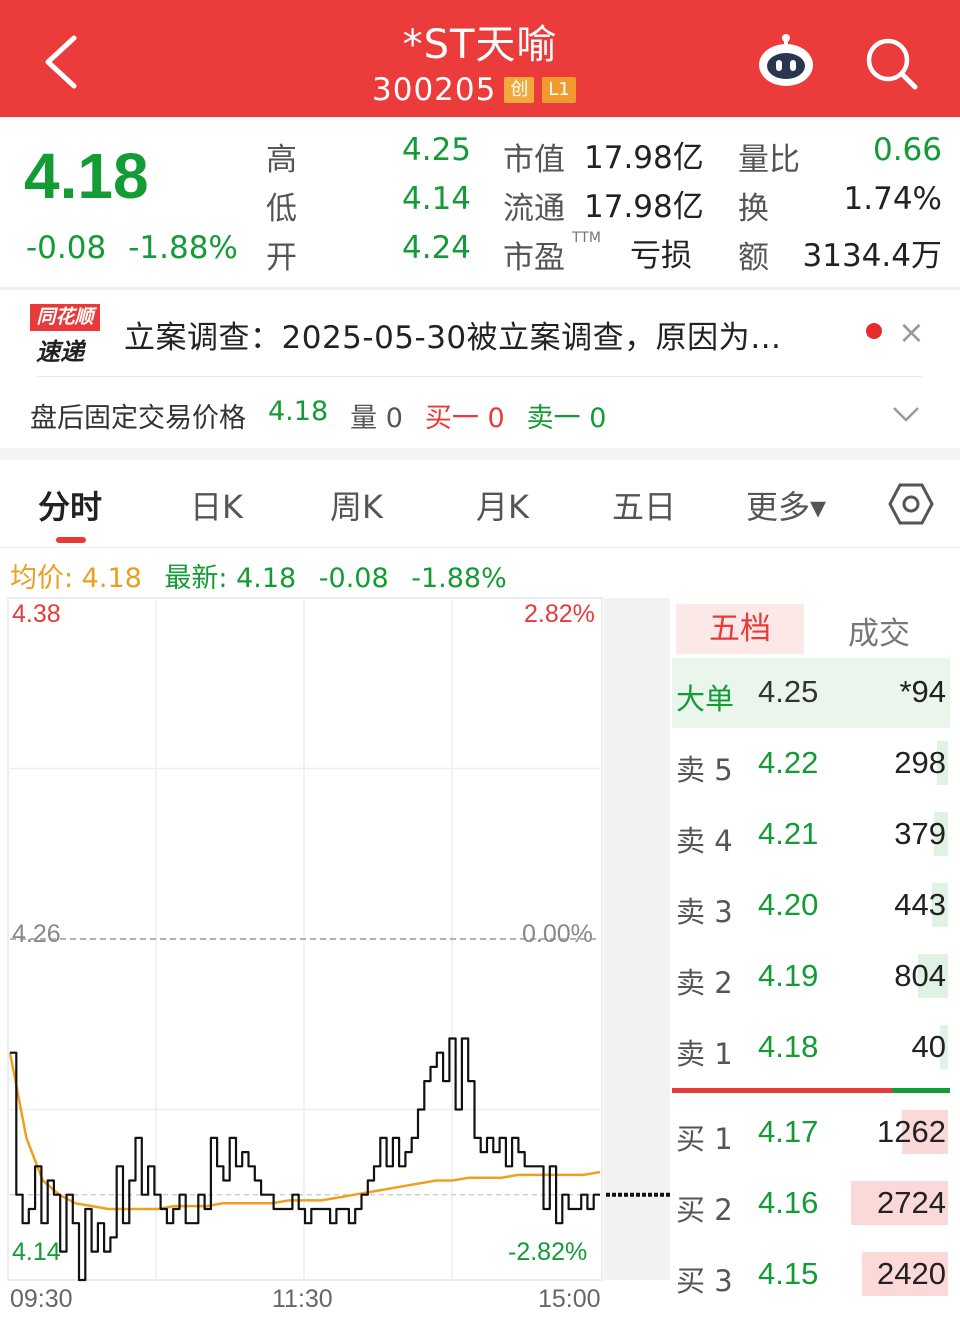 The image size is (960, 1327). I want to click on pct-axis-bottom-label: -2.82%, so click(548, 1252).